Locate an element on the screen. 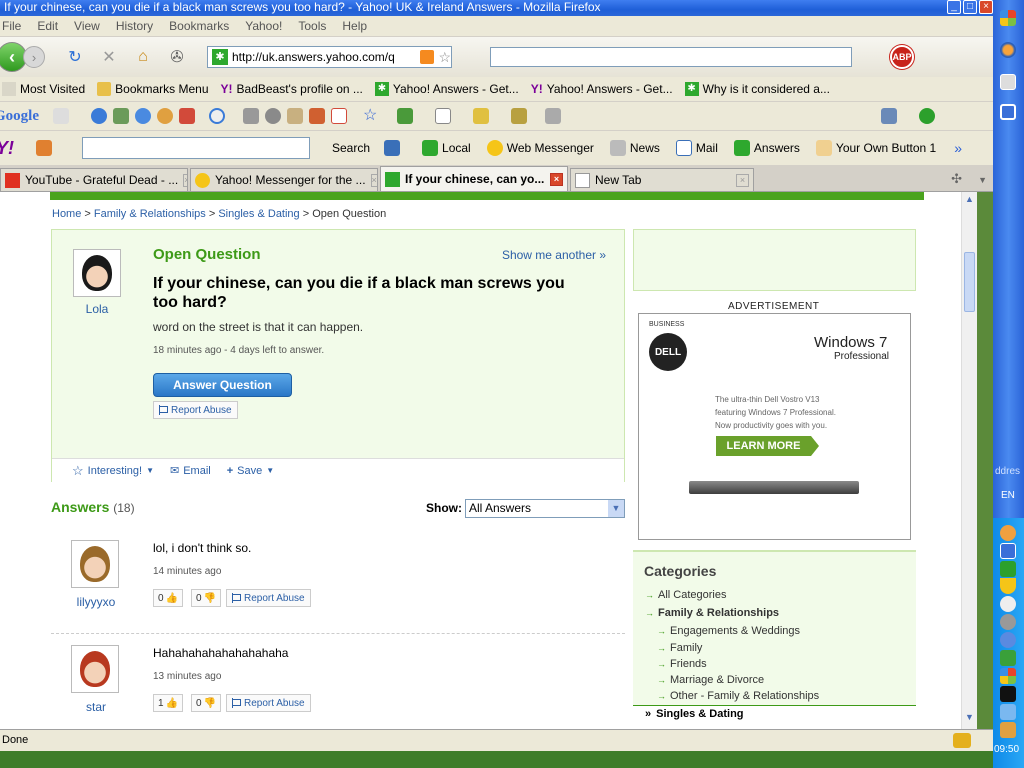 The height and width of the screenshot is (768, 1024). gear-icon is located at coordinates (1008, 622).